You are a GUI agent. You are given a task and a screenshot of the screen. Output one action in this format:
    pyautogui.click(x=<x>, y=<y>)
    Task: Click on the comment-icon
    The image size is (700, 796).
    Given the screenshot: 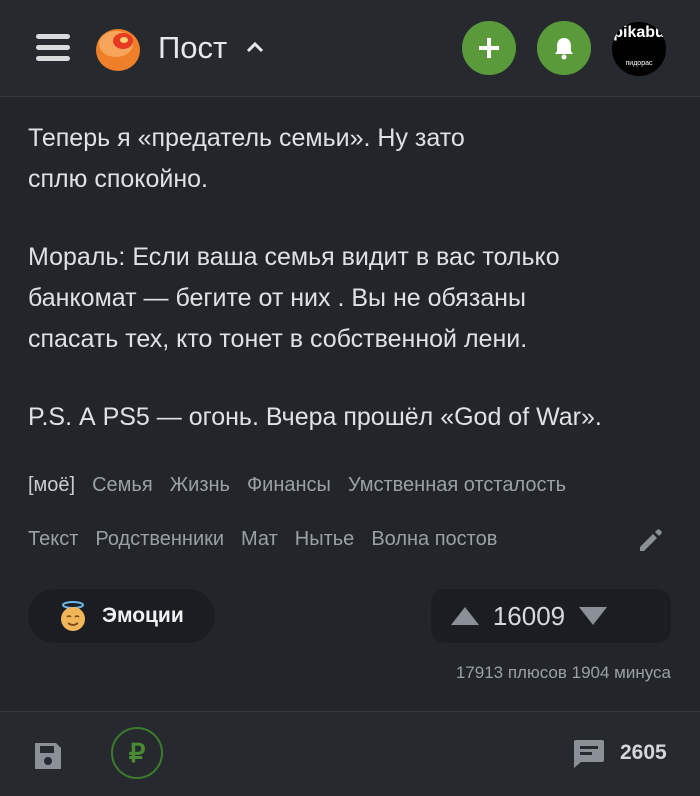 What is the action you would take?
    pyautogui.click(x=588, y=754)
    